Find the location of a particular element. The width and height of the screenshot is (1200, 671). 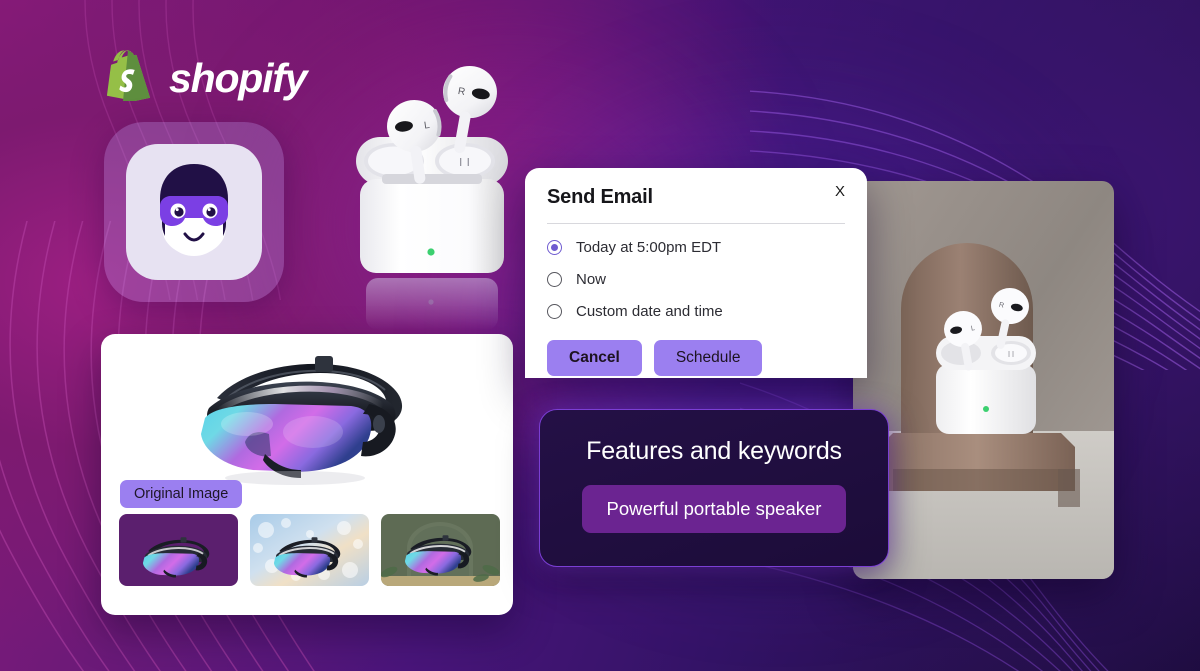

radio-option-now: Now is located at coordinates (696, 279).